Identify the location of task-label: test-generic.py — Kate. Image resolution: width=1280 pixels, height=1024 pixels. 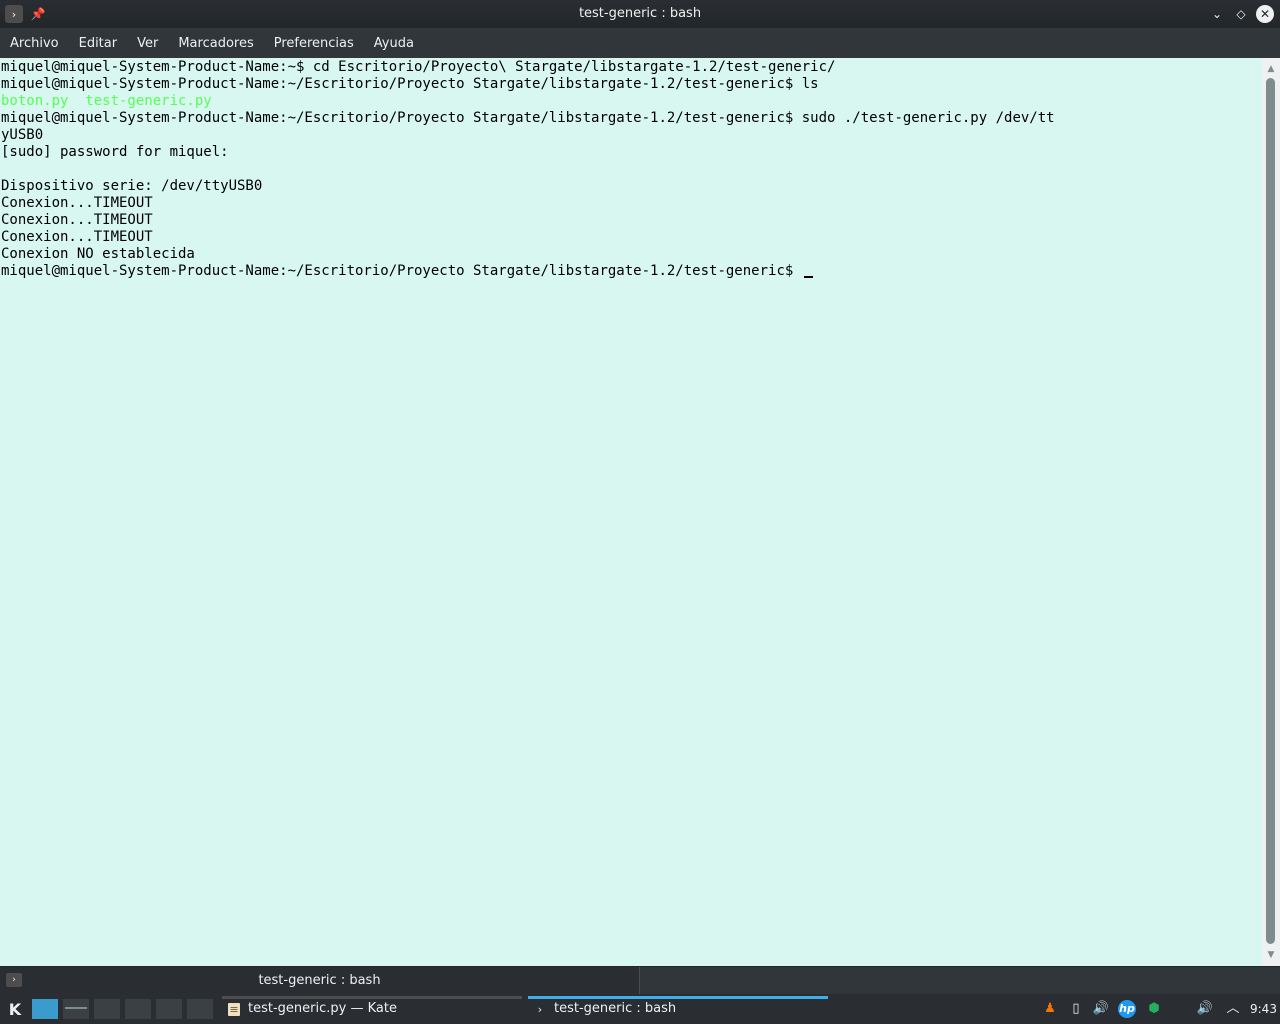
(322, 1008).